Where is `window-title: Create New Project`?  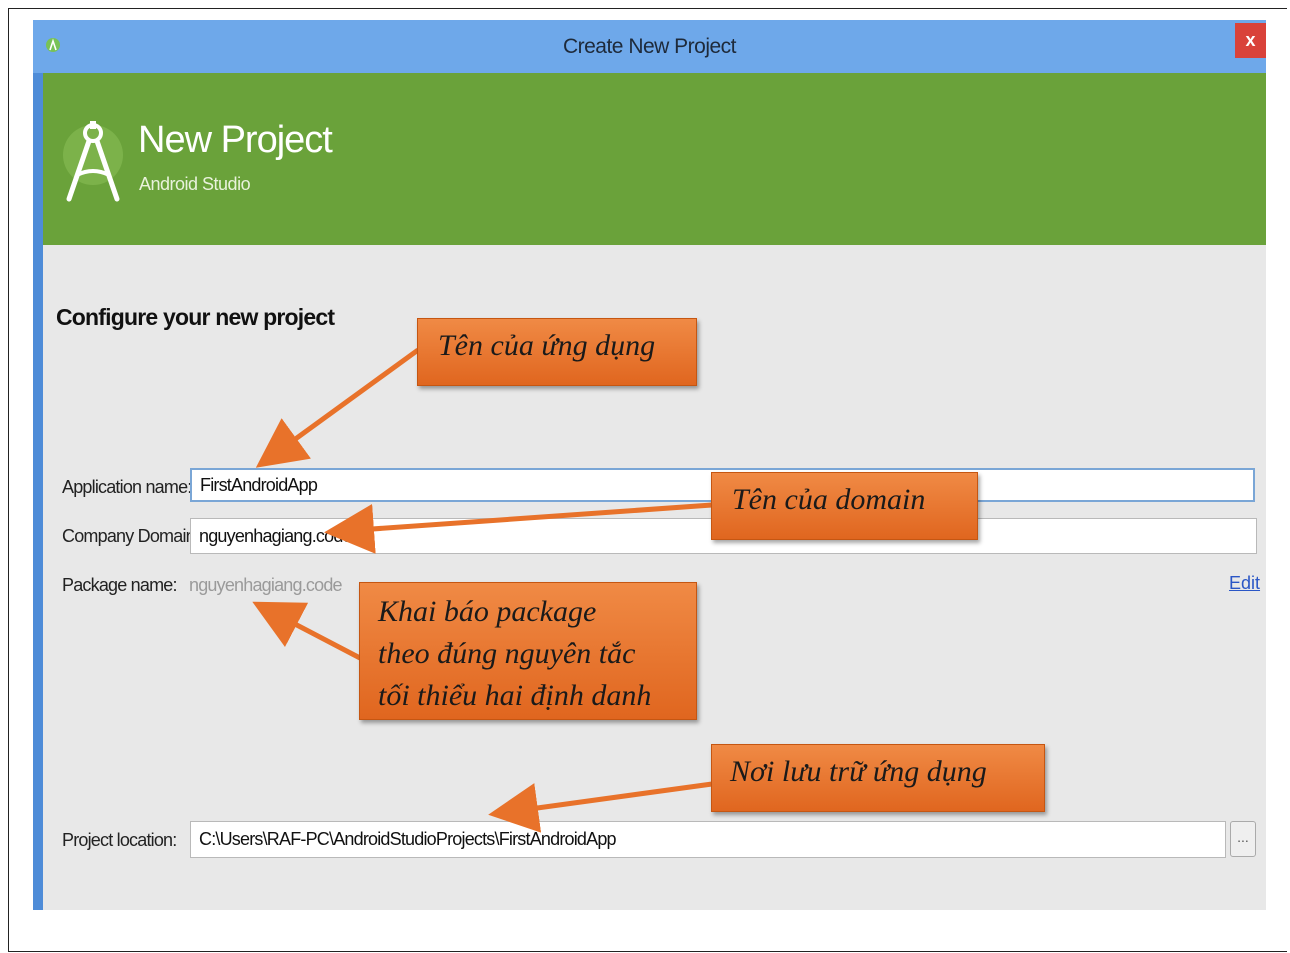 window-title: Create New Project is located at coordinates (649, 46).